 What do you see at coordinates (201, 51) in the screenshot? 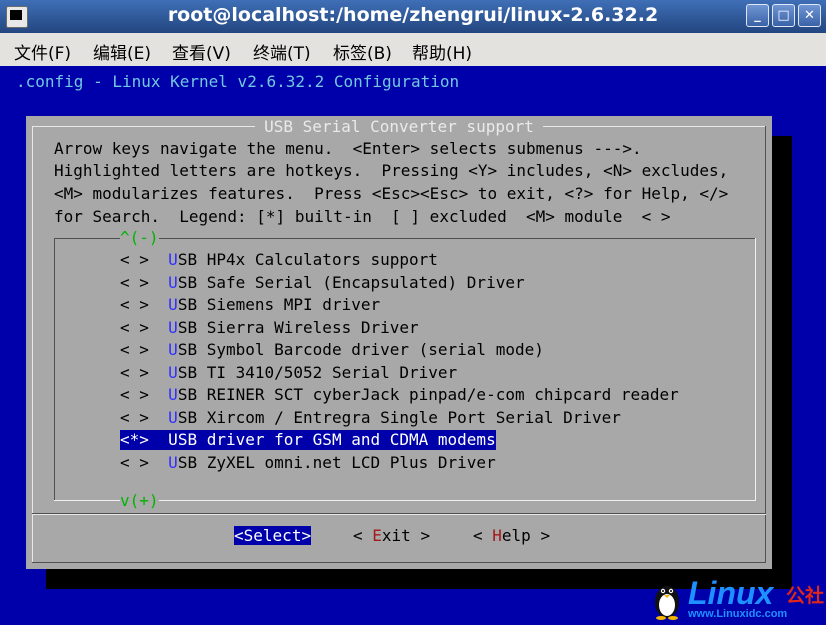
I see `menu-view: 查看(V)` at bounding box center [201, 51].